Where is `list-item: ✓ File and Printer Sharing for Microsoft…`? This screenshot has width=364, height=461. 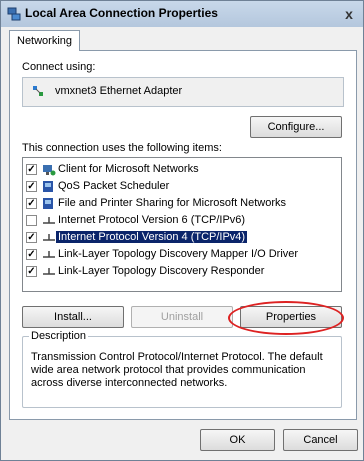 list-item: ✓ File and Printer Sharing for Microsoft… is located at coordinates (181, 204).